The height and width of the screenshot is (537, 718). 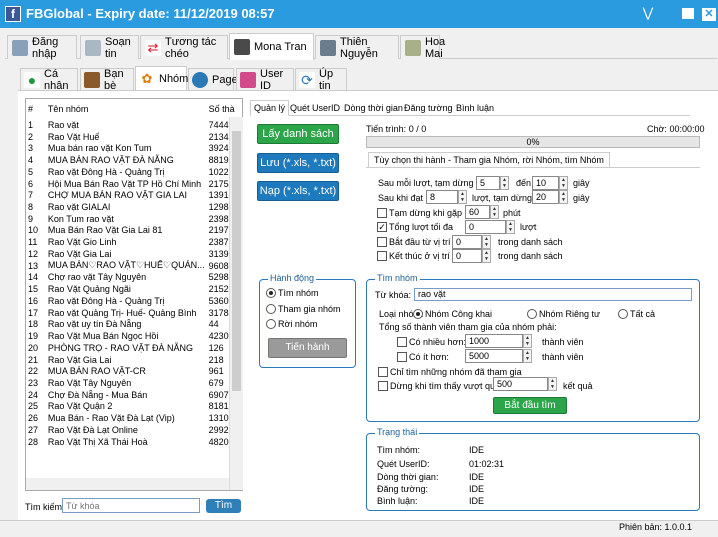 What do you see at coordinates (236, 261) in the screenshot?
I see `scrollbar-thumb` at bounding box center [236, 261].